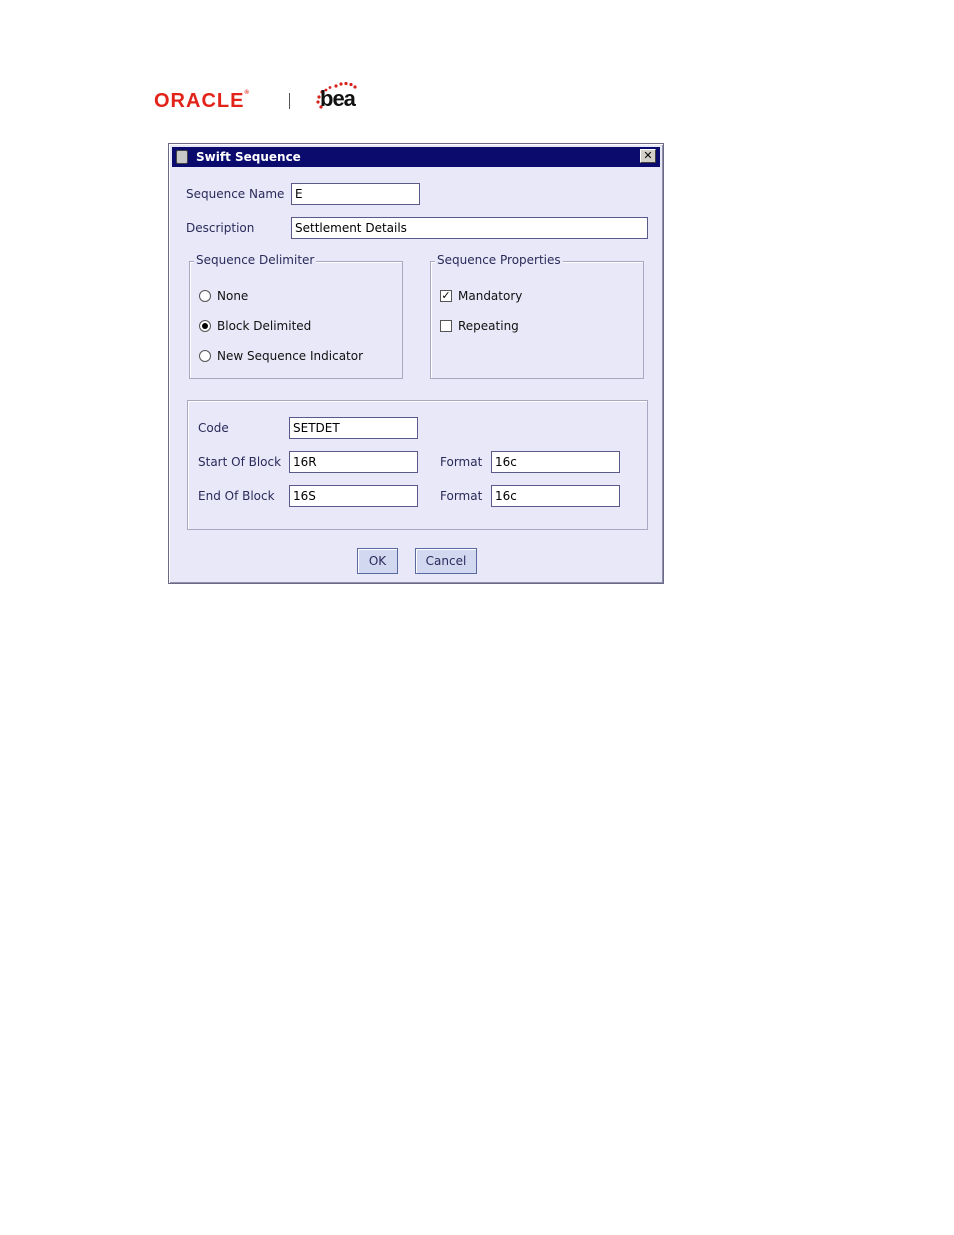  Describe the element at coordinates (202, 101) in the screenshot. I see `oracle-logo: ORACLE®` at that location.